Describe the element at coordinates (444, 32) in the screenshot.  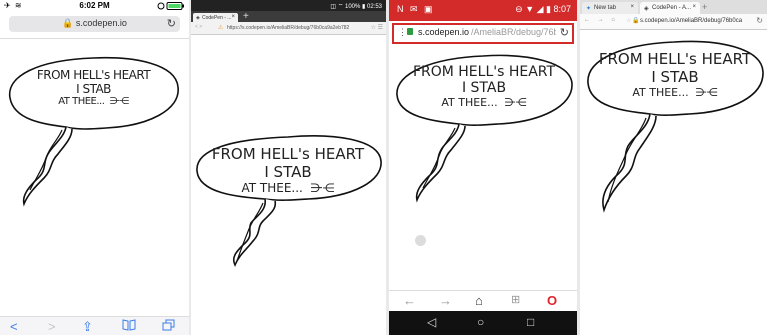
I see `url-domain: s.codepen.io` at that location.